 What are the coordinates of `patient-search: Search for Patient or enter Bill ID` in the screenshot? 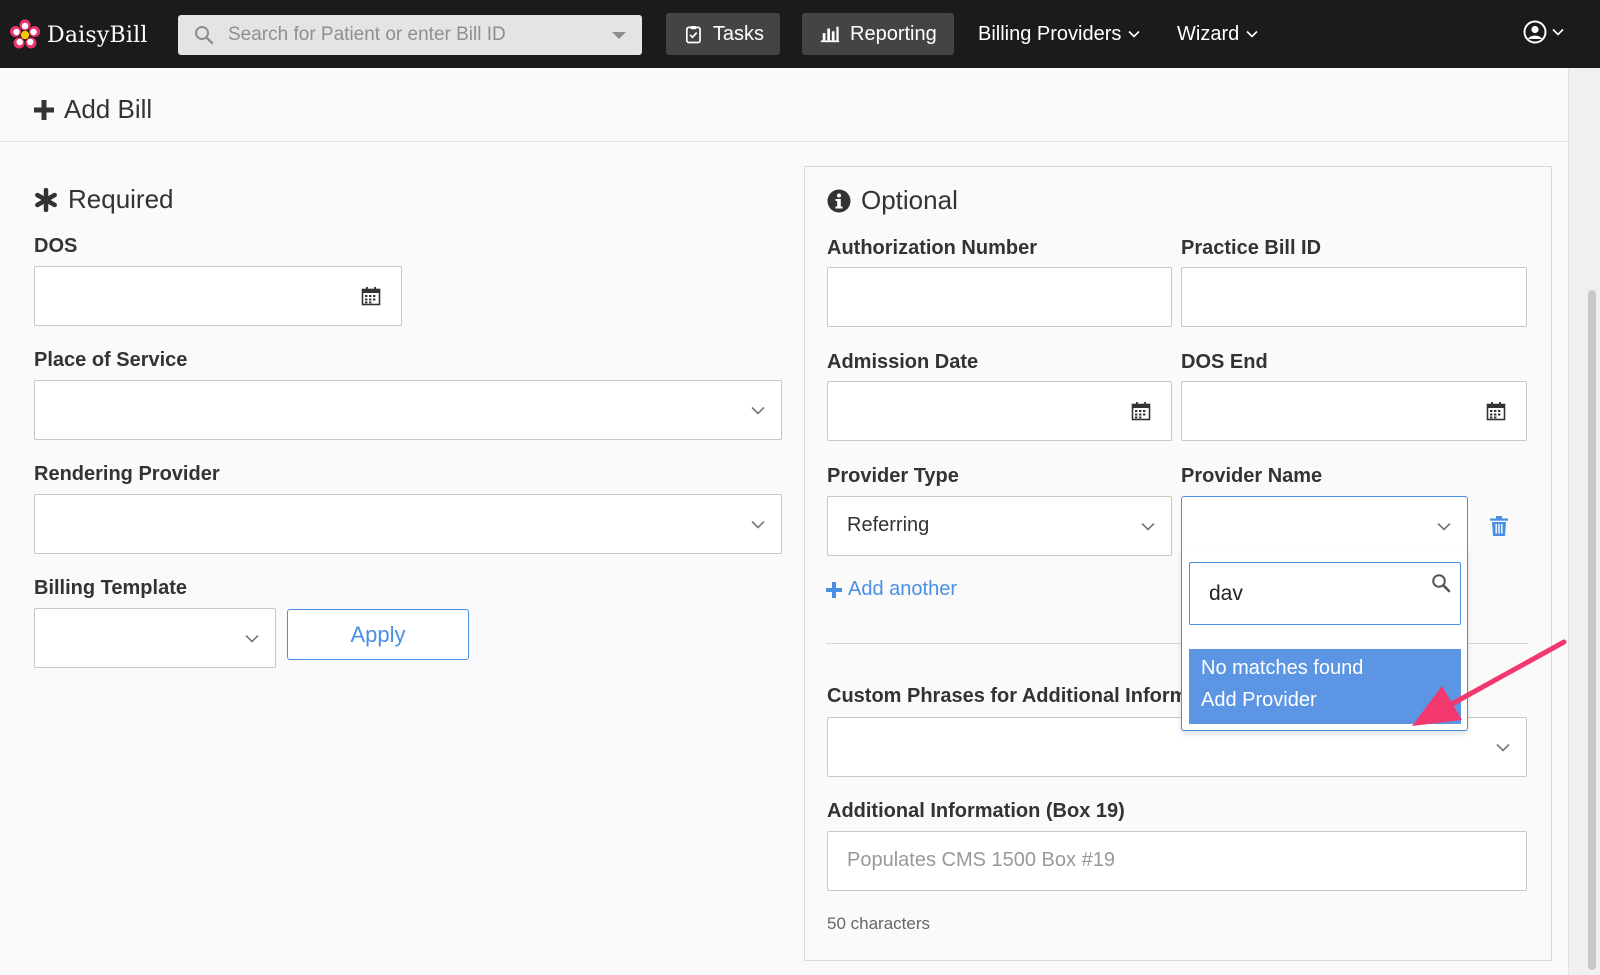 It's located at (410, 35).